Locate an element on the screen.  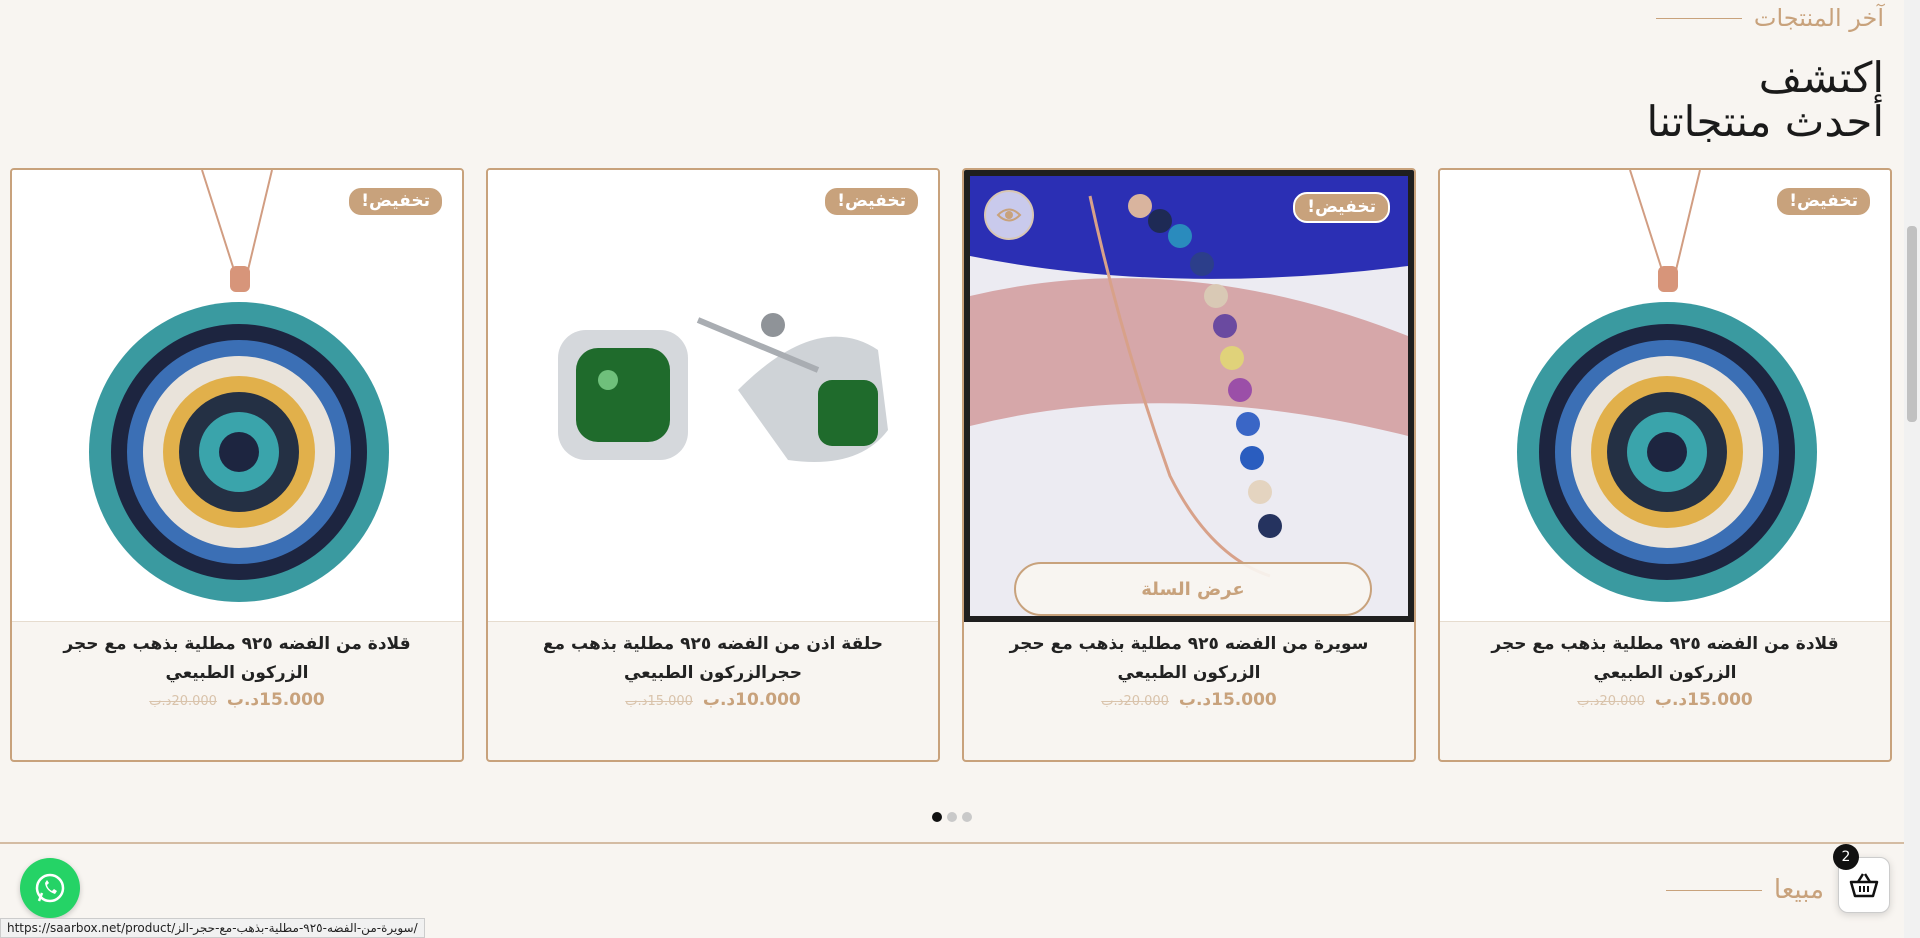
section-eyebrow: آخر المنتجات is located at coordinates (1769, 18).